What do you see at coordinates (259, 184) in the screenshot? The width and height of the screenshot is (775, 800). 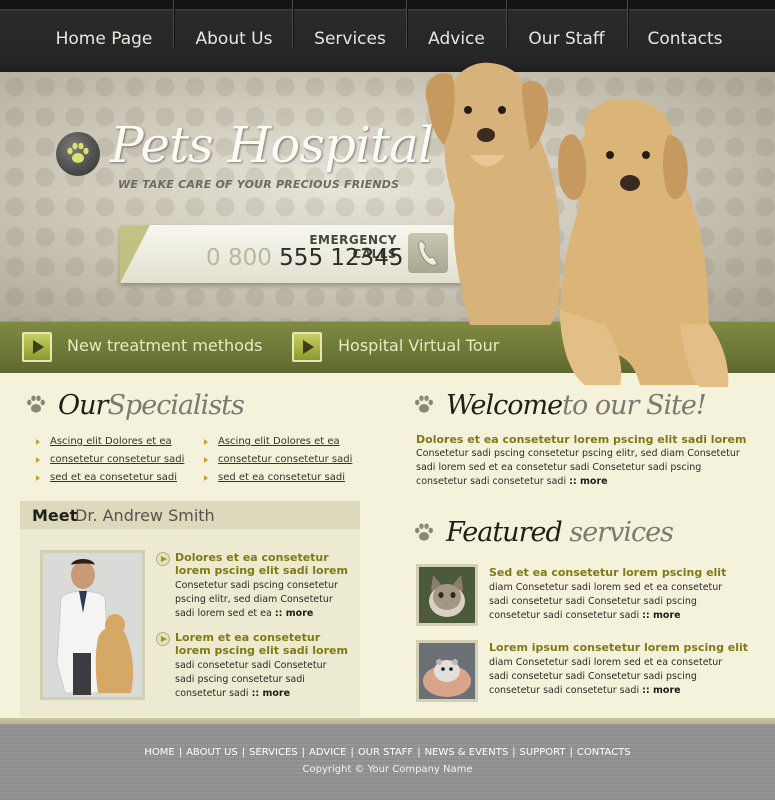 I see `site-tagline: WE TAKE CARE OF YOUR PRECIOUS FRIENDS` at bounding box center [259, 184].